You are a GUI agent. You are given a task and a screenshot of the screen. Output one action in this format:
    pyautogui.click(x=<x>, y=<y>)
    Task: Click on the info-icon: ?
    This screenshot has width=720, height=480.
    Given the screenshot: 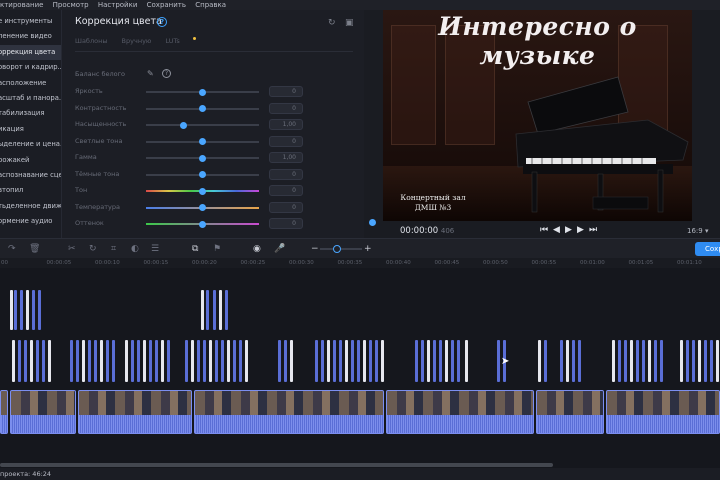 What is the action you would take?
    pyautogui.click(x=166, y=73)
    